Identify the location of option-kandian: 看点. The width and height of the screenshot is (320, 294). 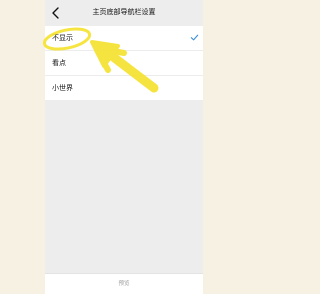
(124, 63).